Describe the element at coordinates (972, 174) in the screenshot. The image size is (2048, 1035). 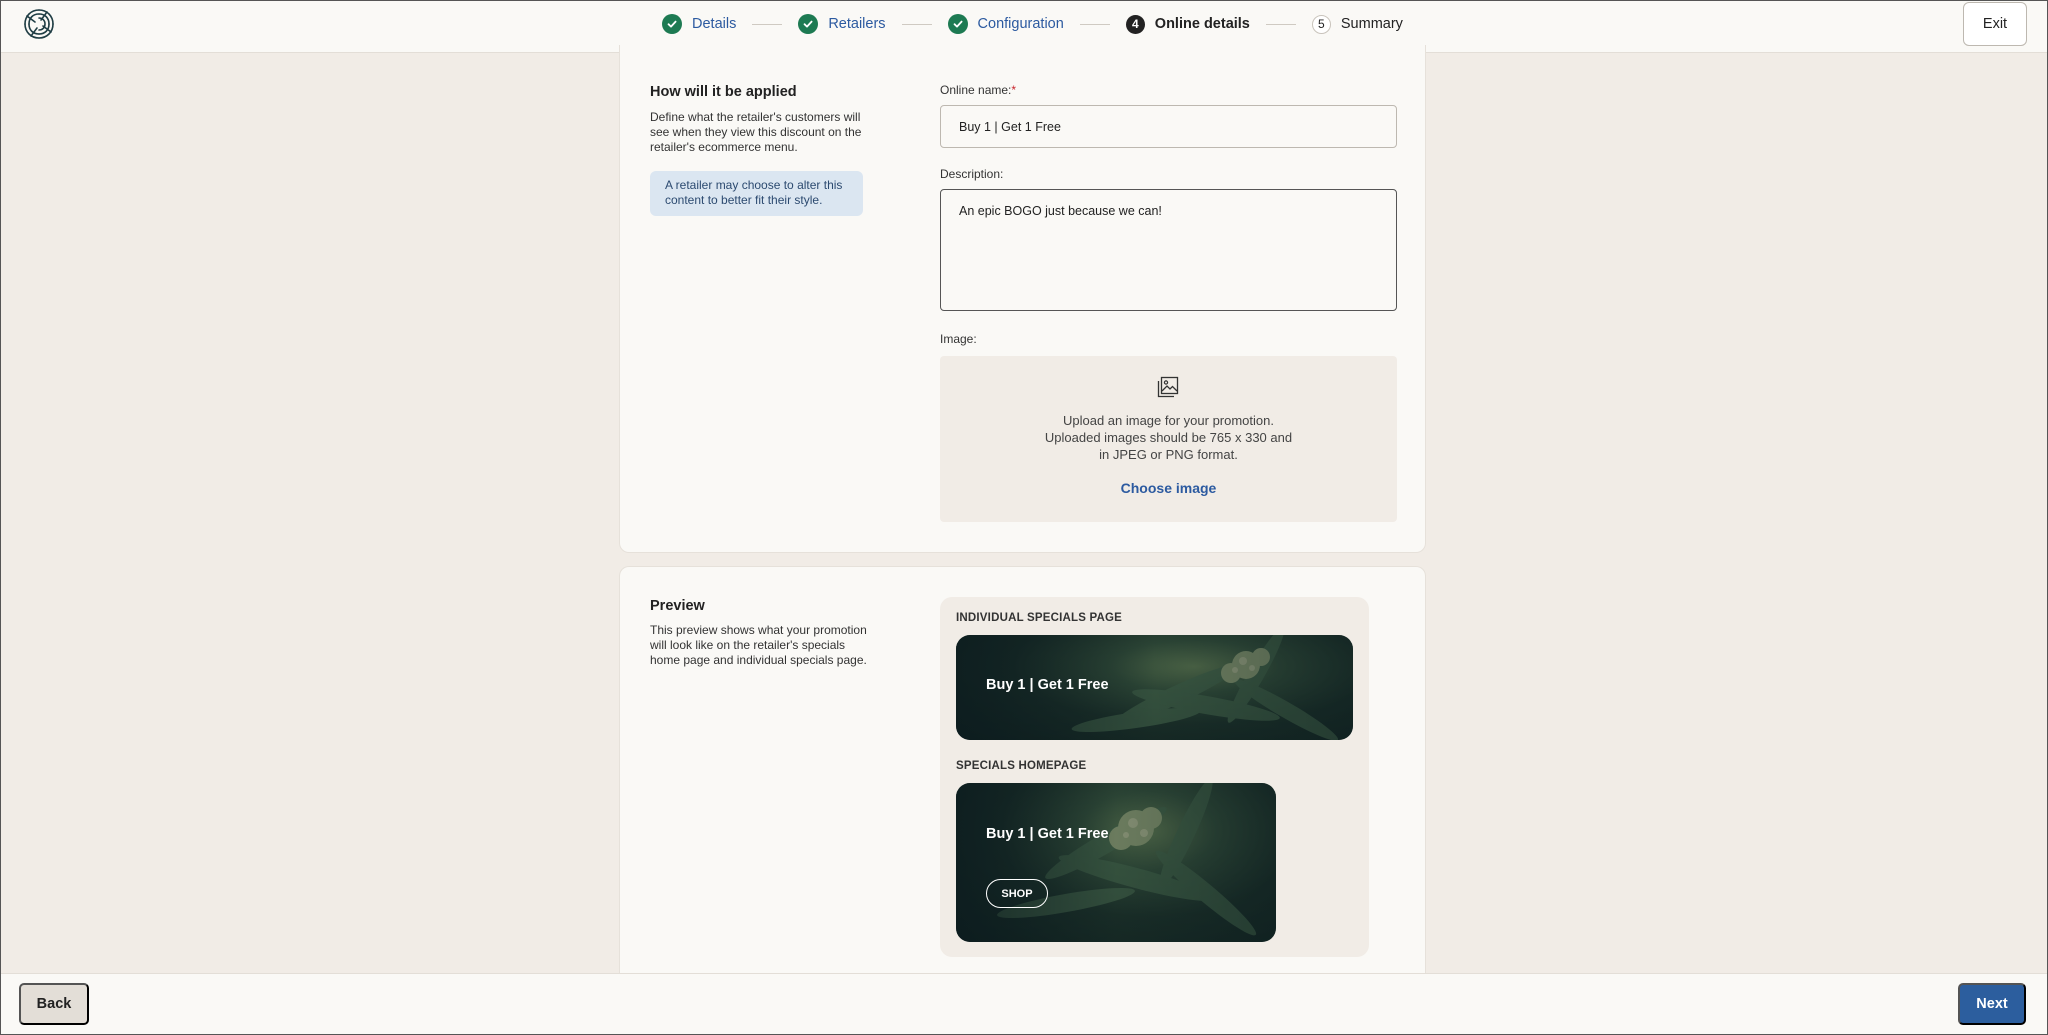
I see `description-label: Description:` at that location.